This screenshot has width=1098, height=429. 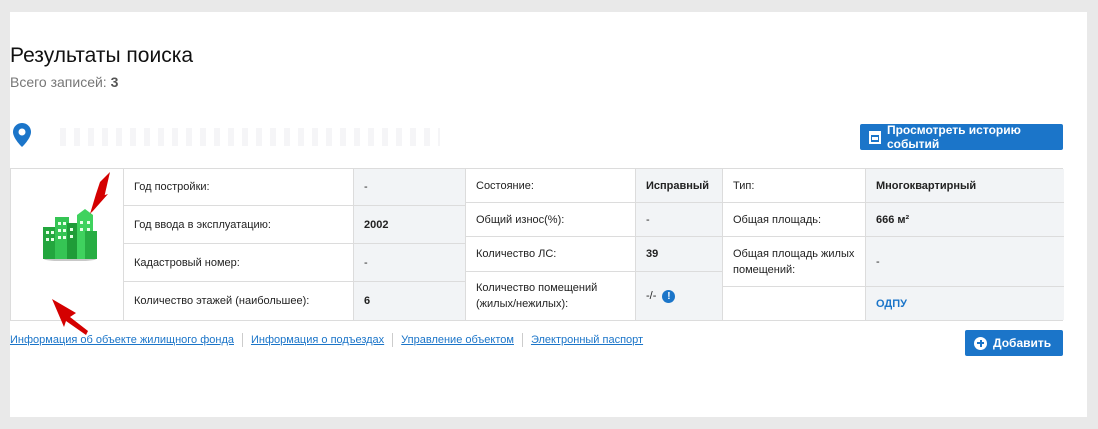 I want to click on wear-label: Общий износ(%):, so click(x=551, y=220).